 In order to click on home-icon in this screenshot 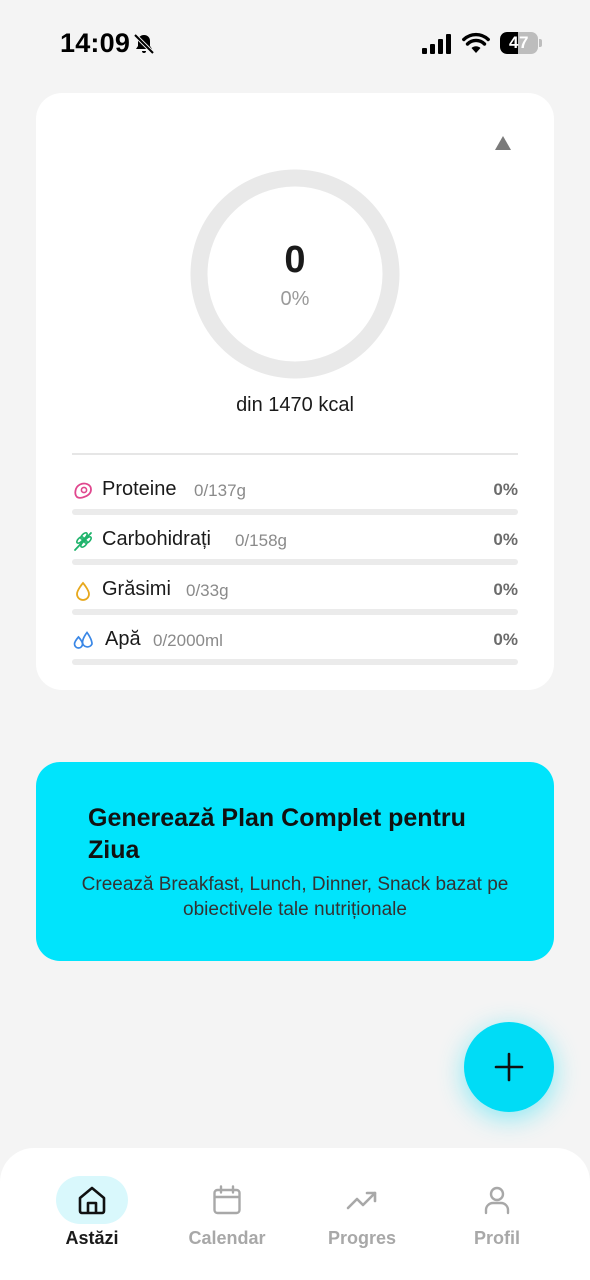, I will do `click(92, 1200)`.